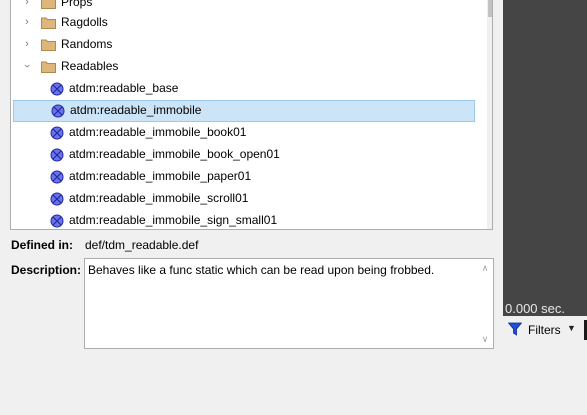 This screenshot has height=415, width=587. What do you see at coordinates (489, 114) in the screenshot?
I see `tree-scrollbar: ∨` at bounding box center [489, 114].